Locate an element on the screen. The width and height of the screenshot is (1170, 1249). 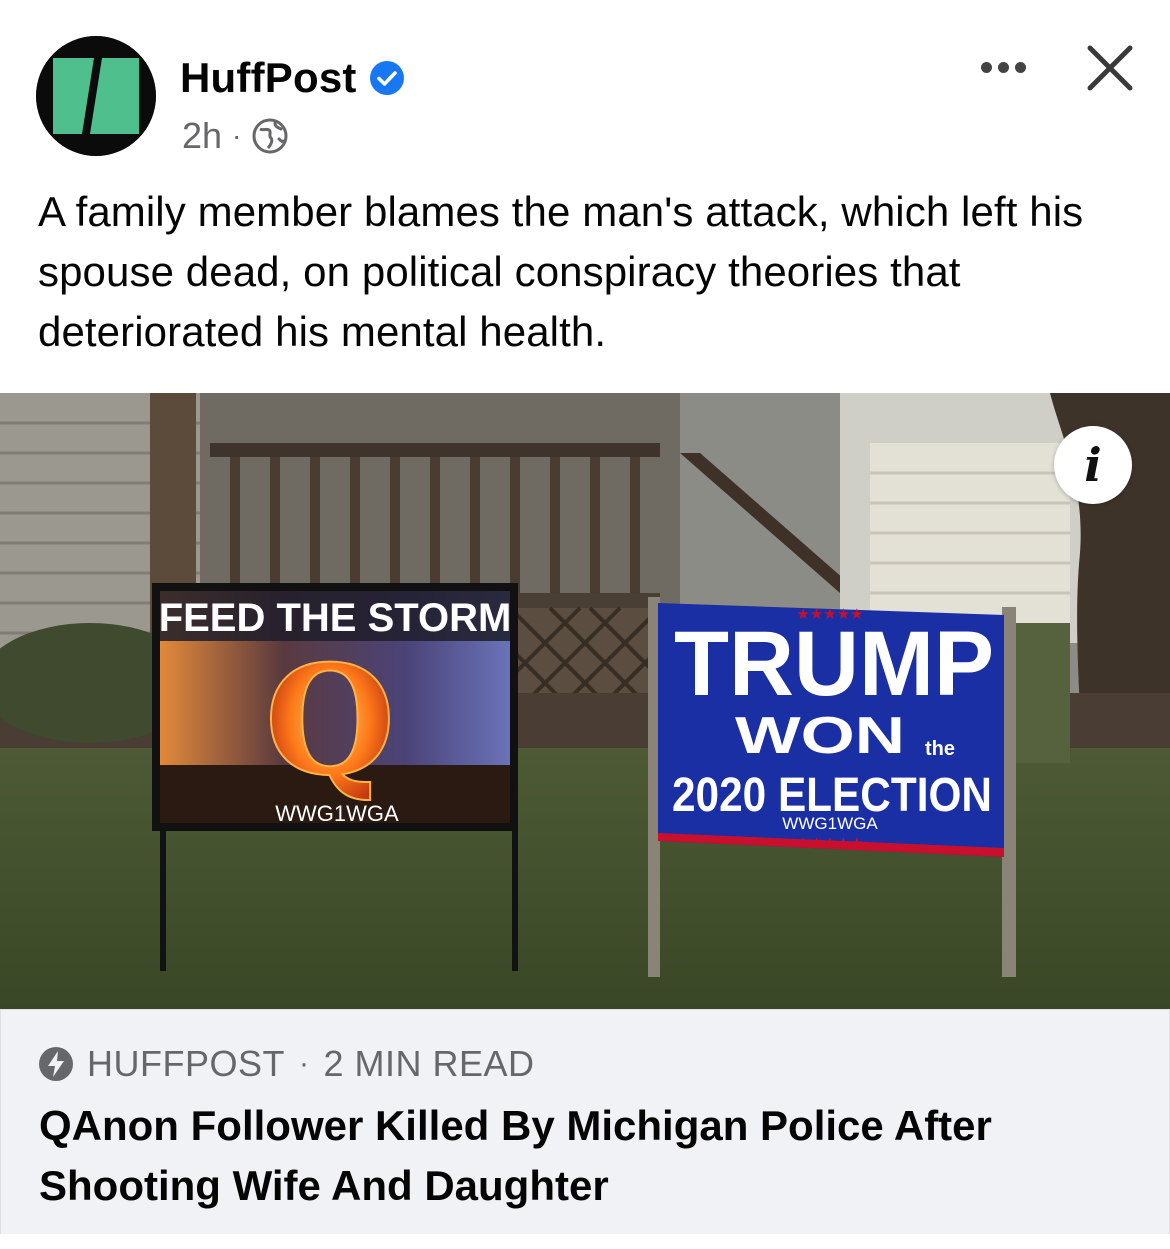
page-name: HuffPost is located at coordinates (268, 78).